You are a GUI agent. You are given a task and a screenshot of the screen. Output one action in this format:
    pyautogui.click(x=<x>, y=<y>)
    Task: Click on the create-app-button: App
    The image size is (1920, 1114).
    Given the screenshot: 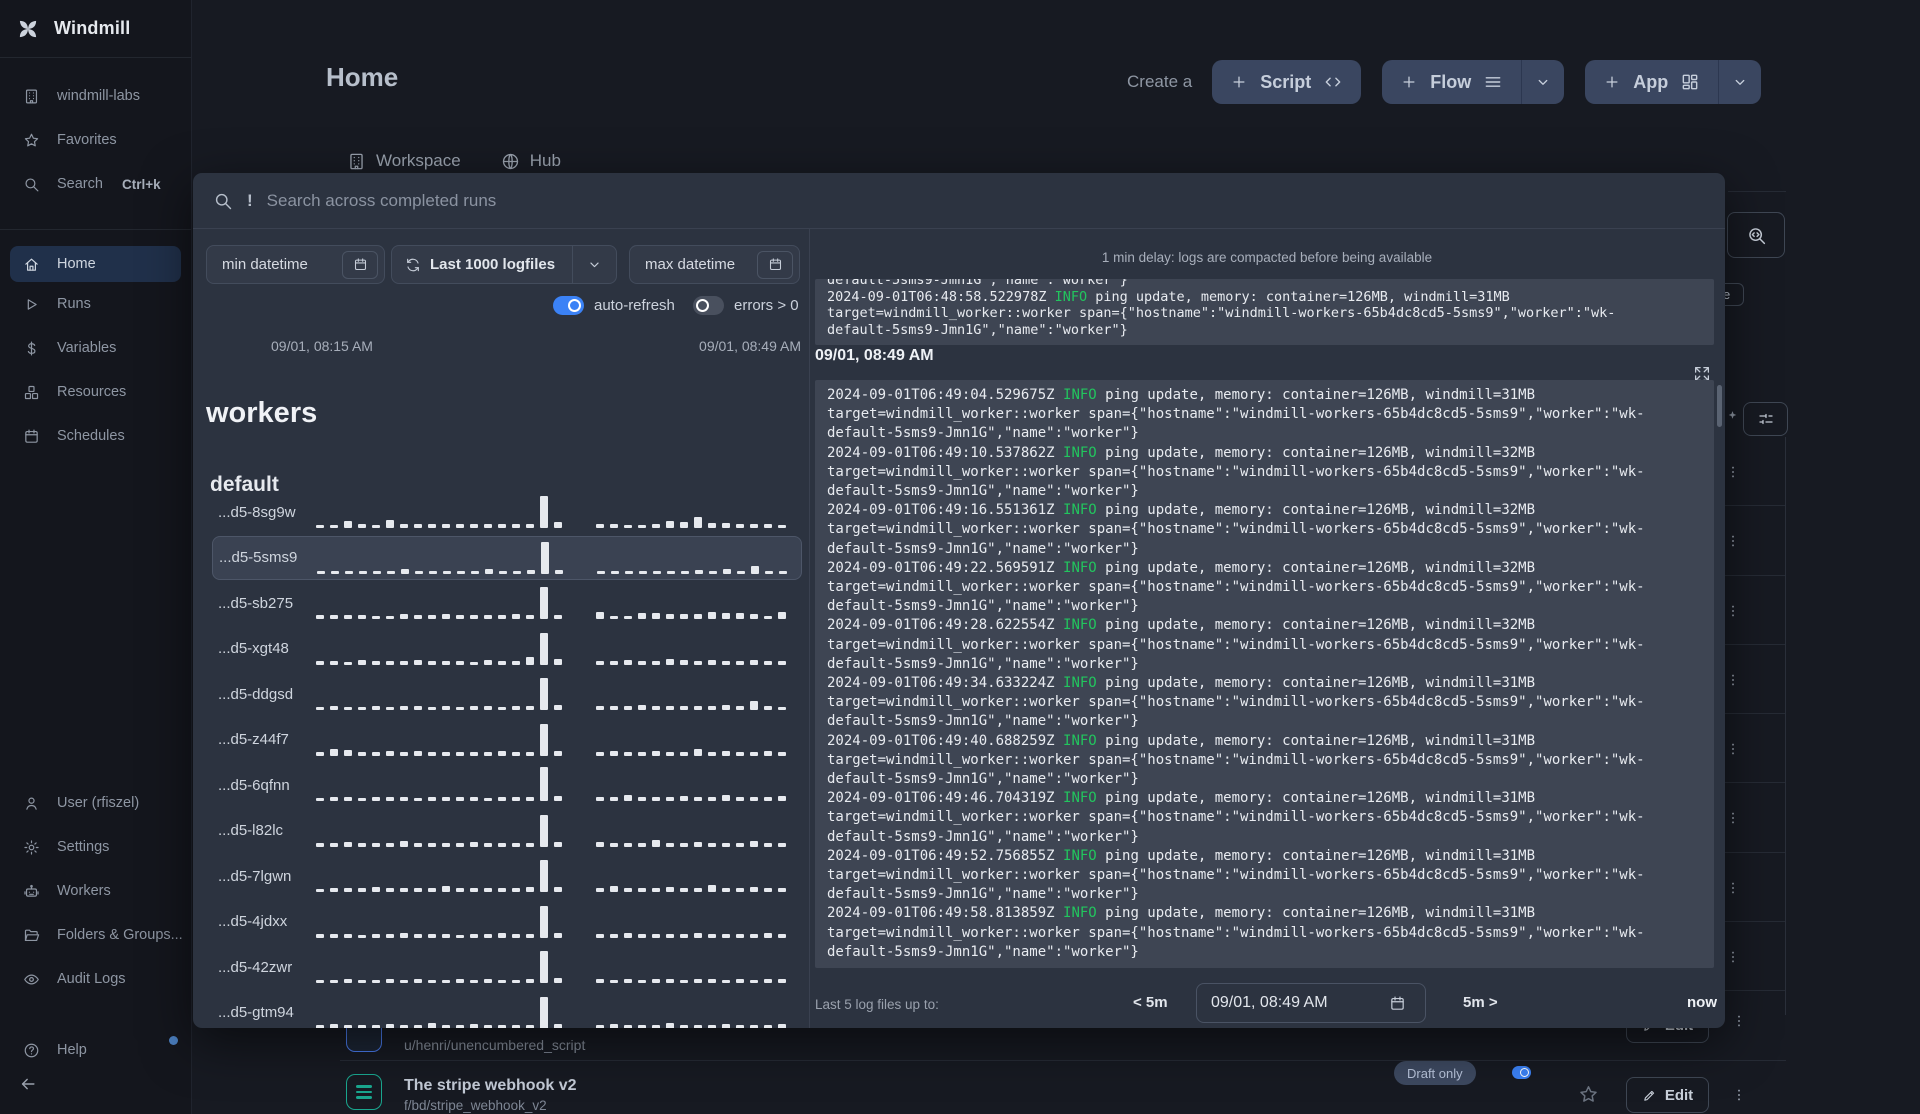 What is the action you would take?
    pyautogui.click(x=1652, y=82)
    